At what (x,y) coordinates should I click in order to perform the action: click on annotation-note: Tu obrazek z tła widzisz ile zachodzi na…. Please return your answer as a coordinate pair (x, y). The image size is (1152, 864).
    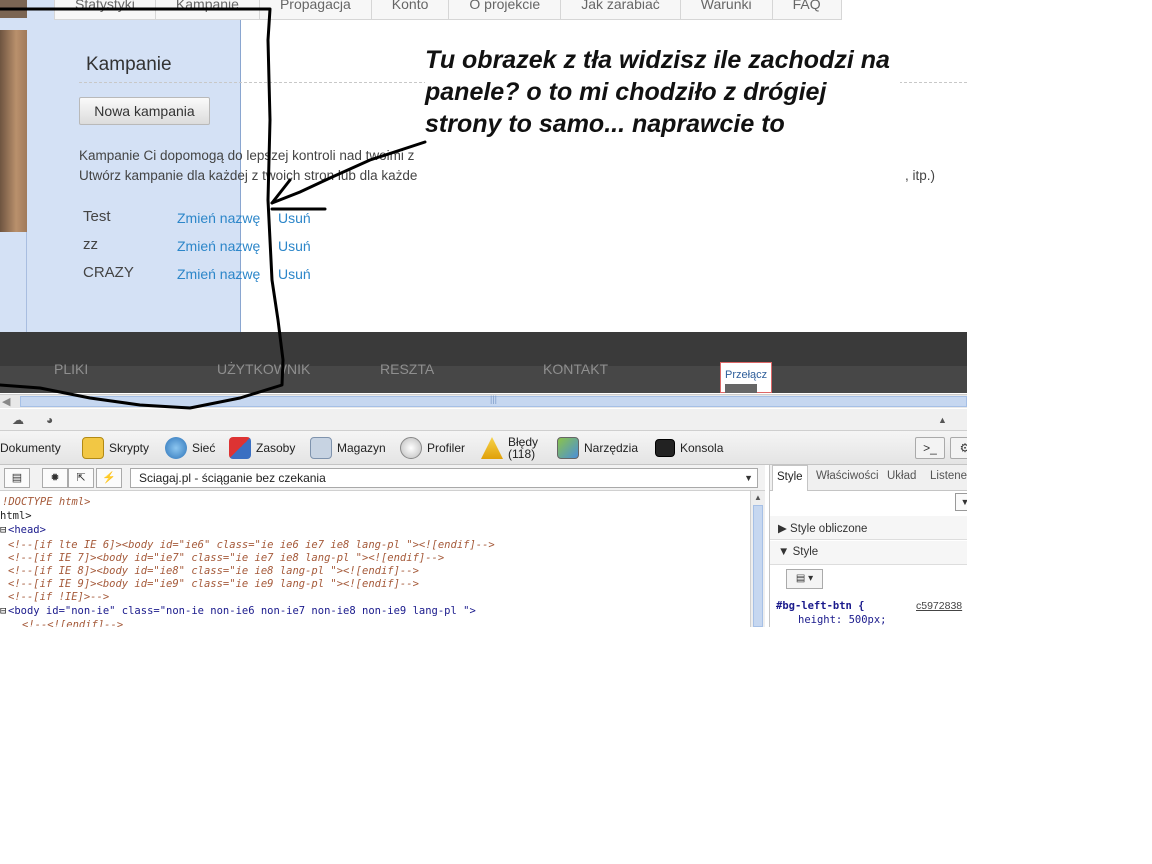
    Looking at the image, I should click on (662, 92).